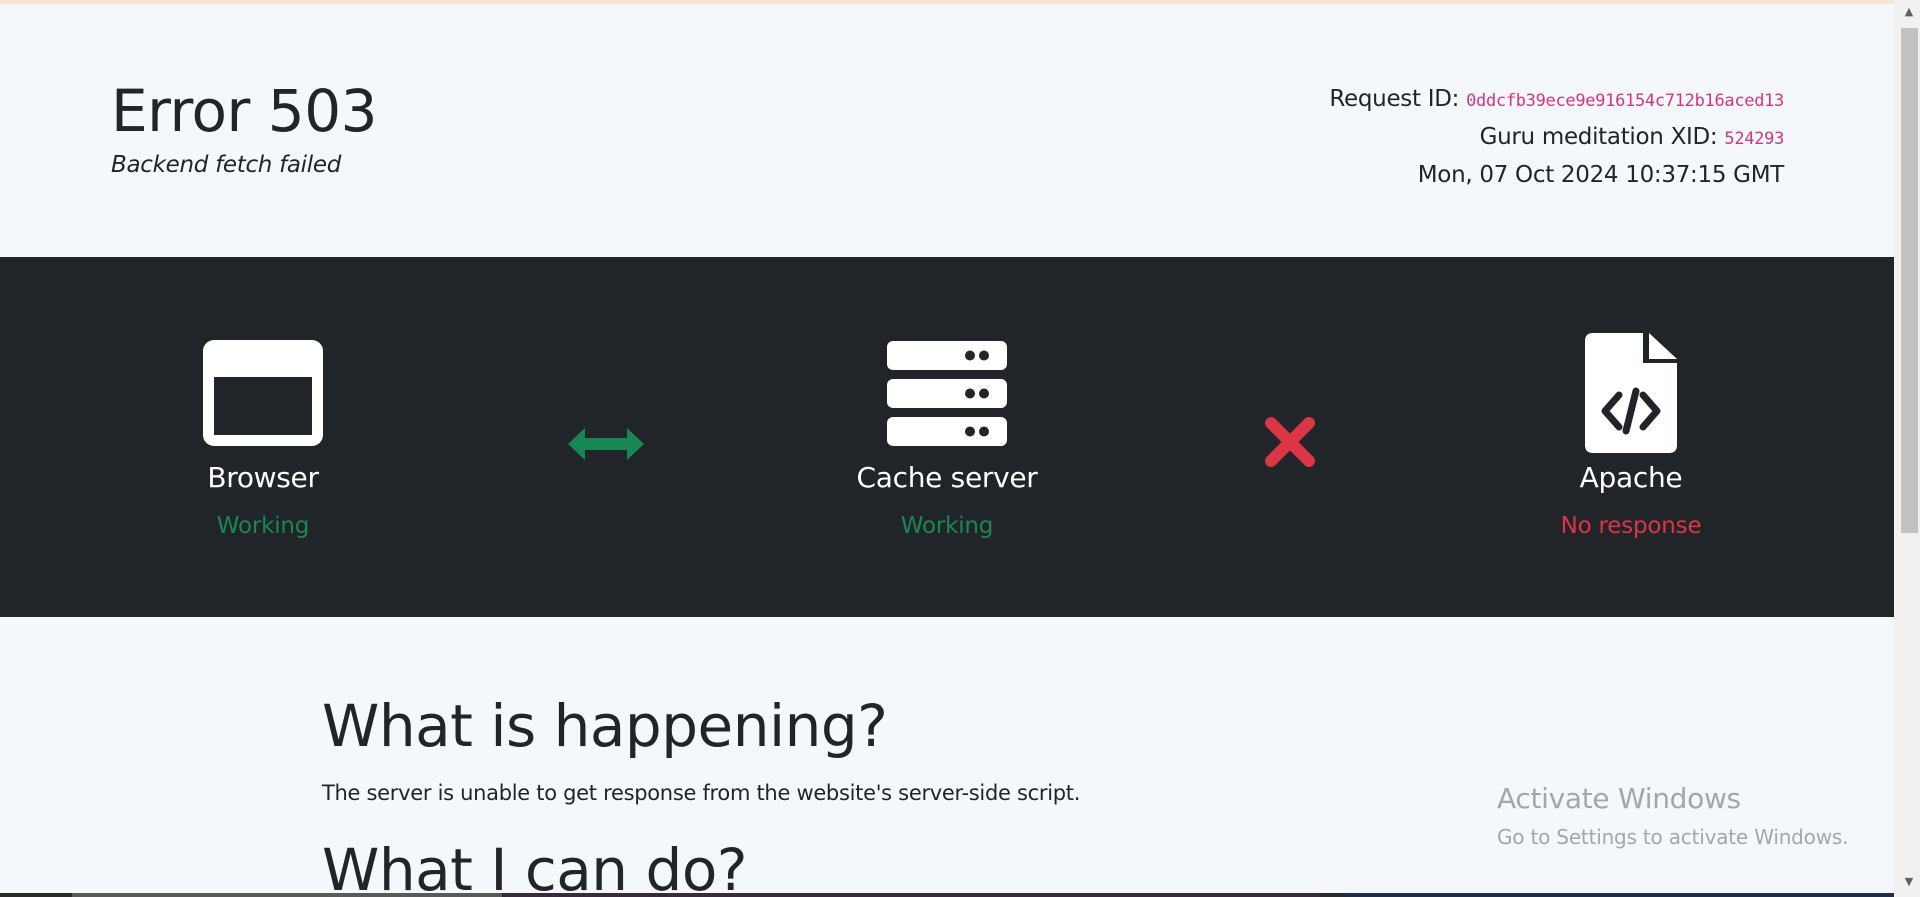 The height and width of the screenshot is (897, 1920). I want to click on request-id-value: 0ddcfb39ece9e916154c712b16aced13, so click(1625, 101).